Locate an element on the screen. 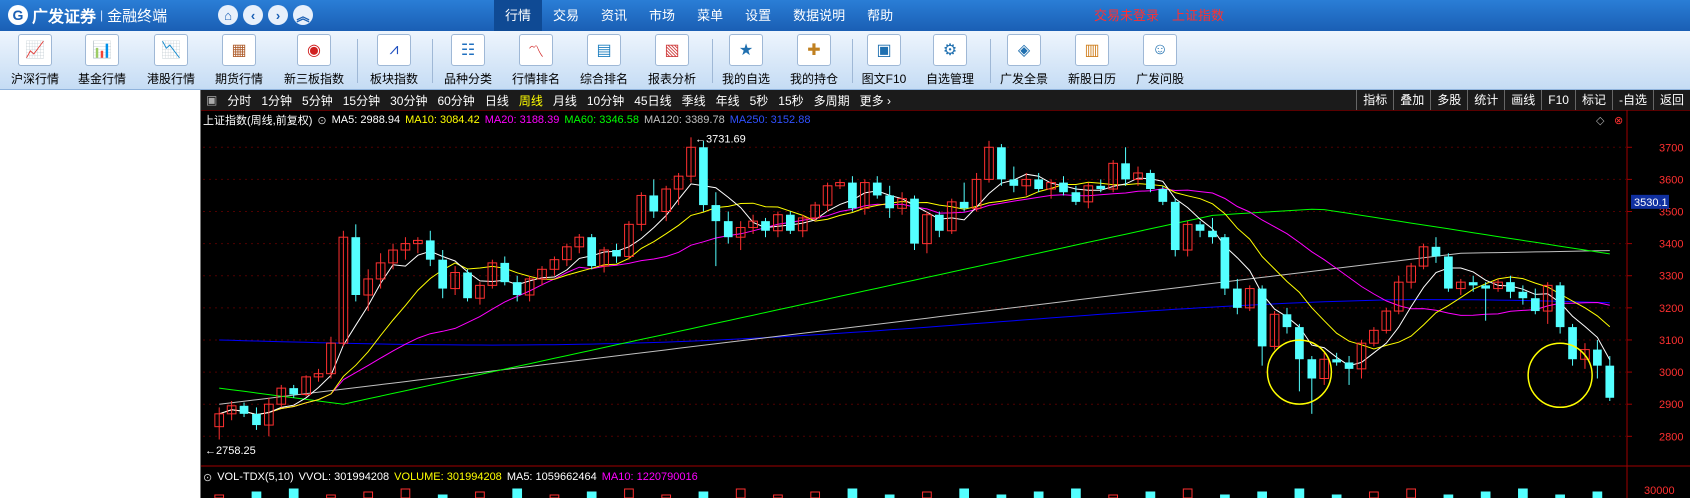 This screenshot has width=1690, height=498. toolbar-hk: 📉 港股行情 is located at coordinates (171, 61).